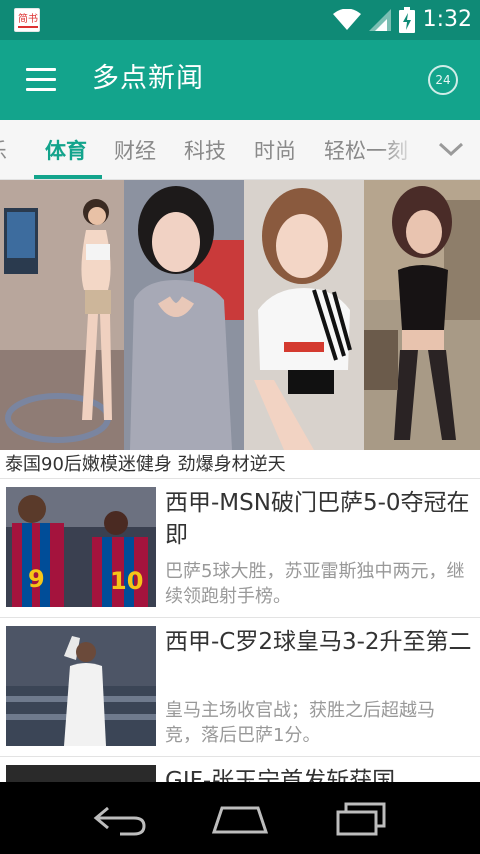  I want to click on tab-tech: 科技, so click(205, 151).